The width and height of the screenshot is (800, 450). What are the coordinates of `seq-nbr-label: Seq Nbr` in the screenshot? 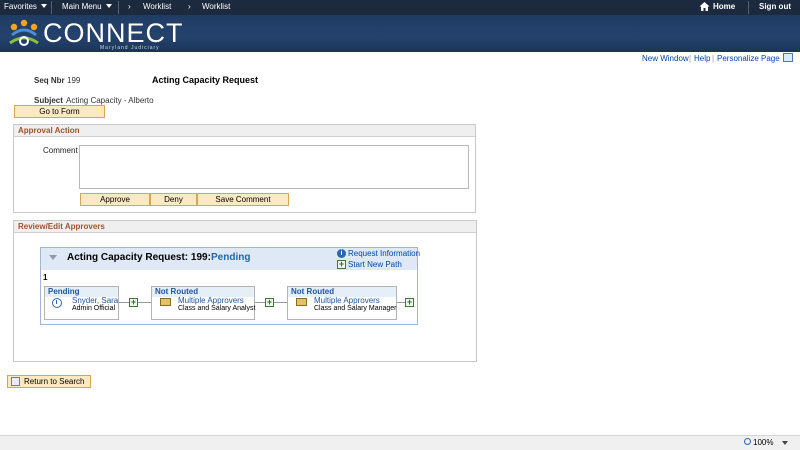 It's located at (49, 80).